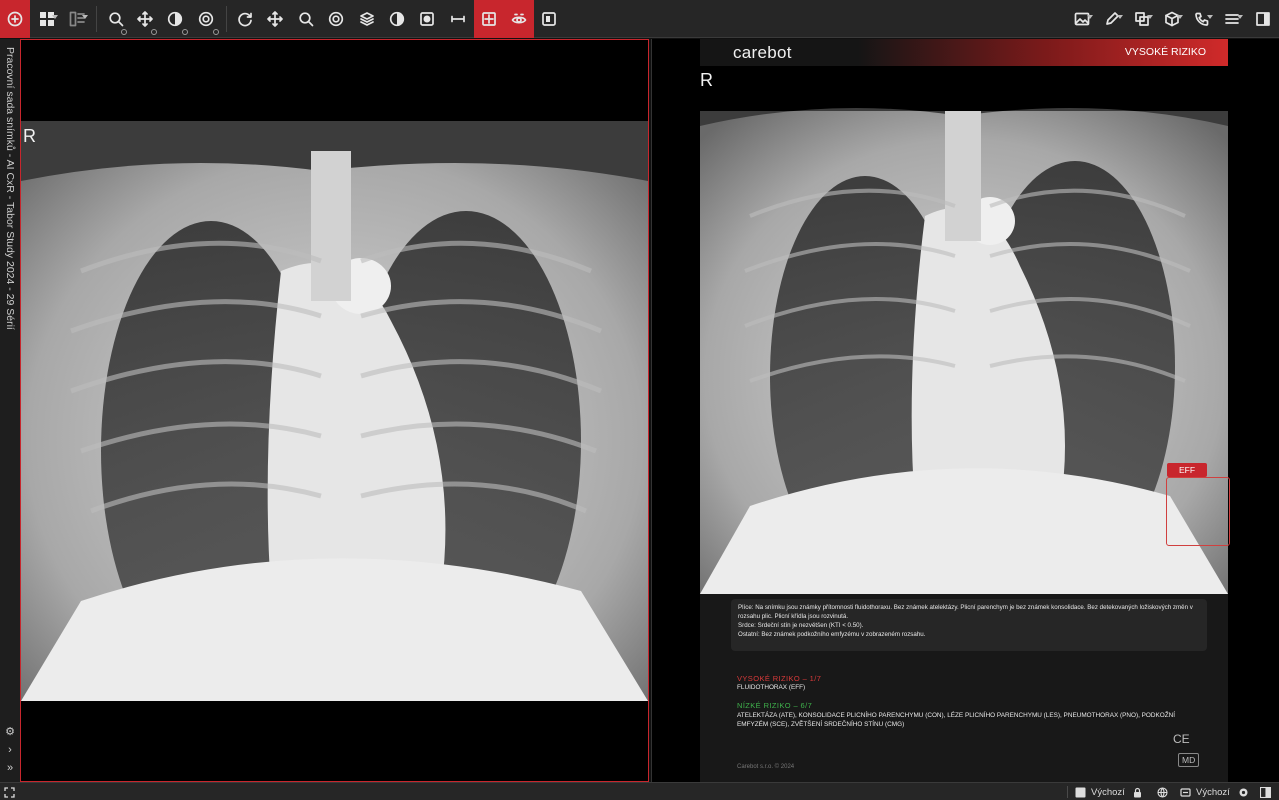  What do you see at coordinates (1189, 760) in the screenshot?
I see `md-mark: MD` at bounding box center [1189, 760].